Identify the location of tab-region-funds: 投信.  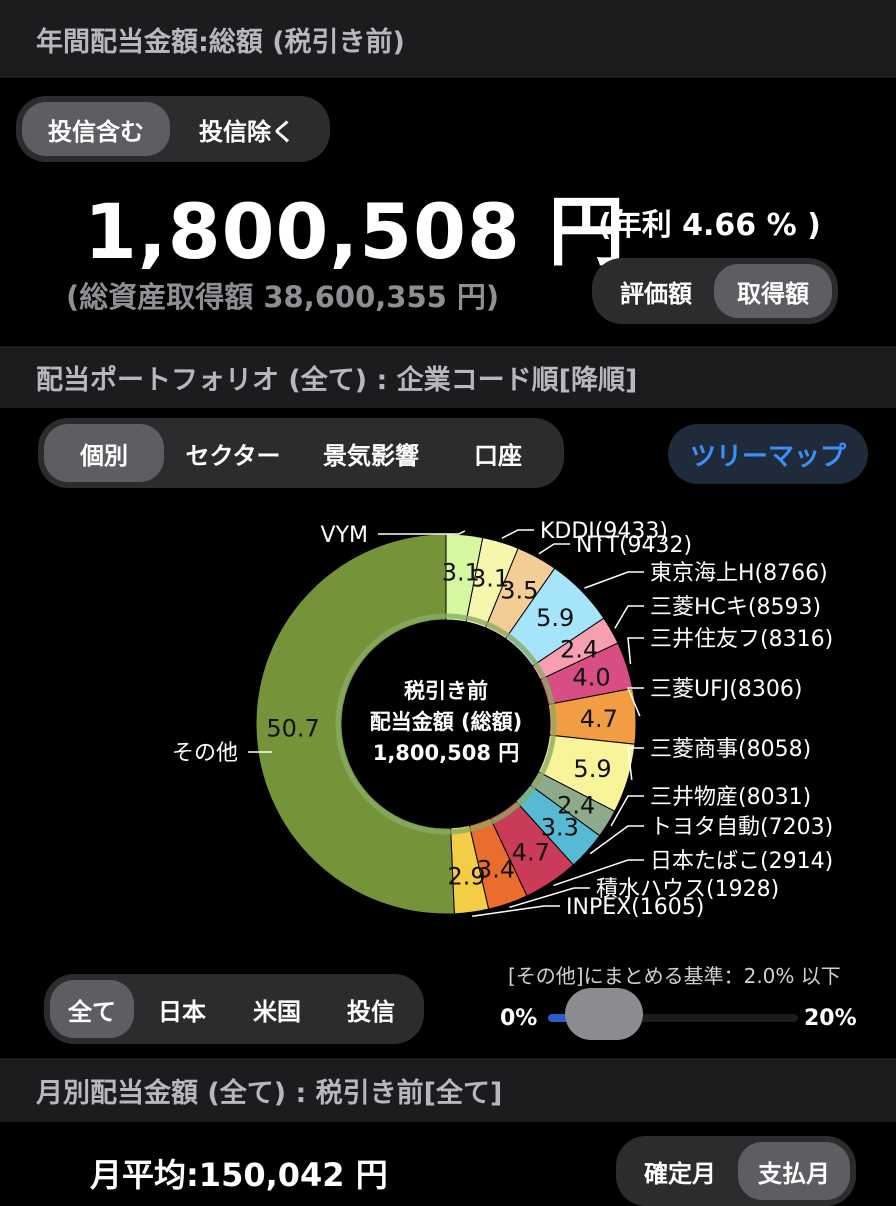
(371, 1009).